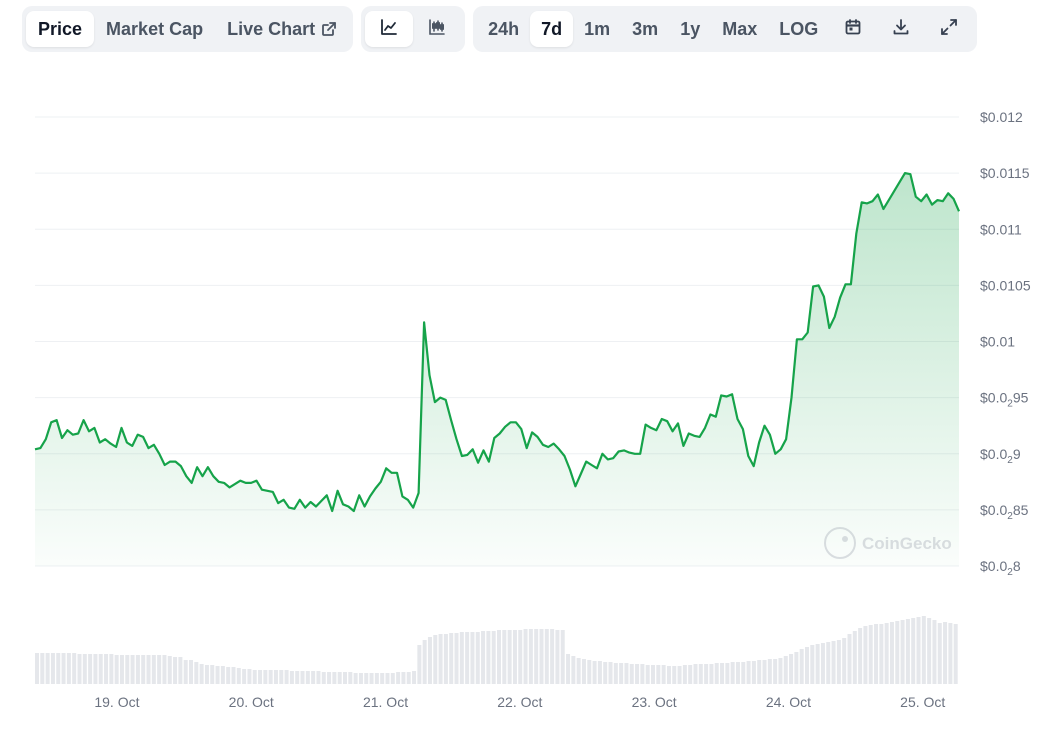 Image resolution: width=1052 pixels, height=733 pixels. I want to click on y-tick-label: $0.0115, so click(1005, 173).